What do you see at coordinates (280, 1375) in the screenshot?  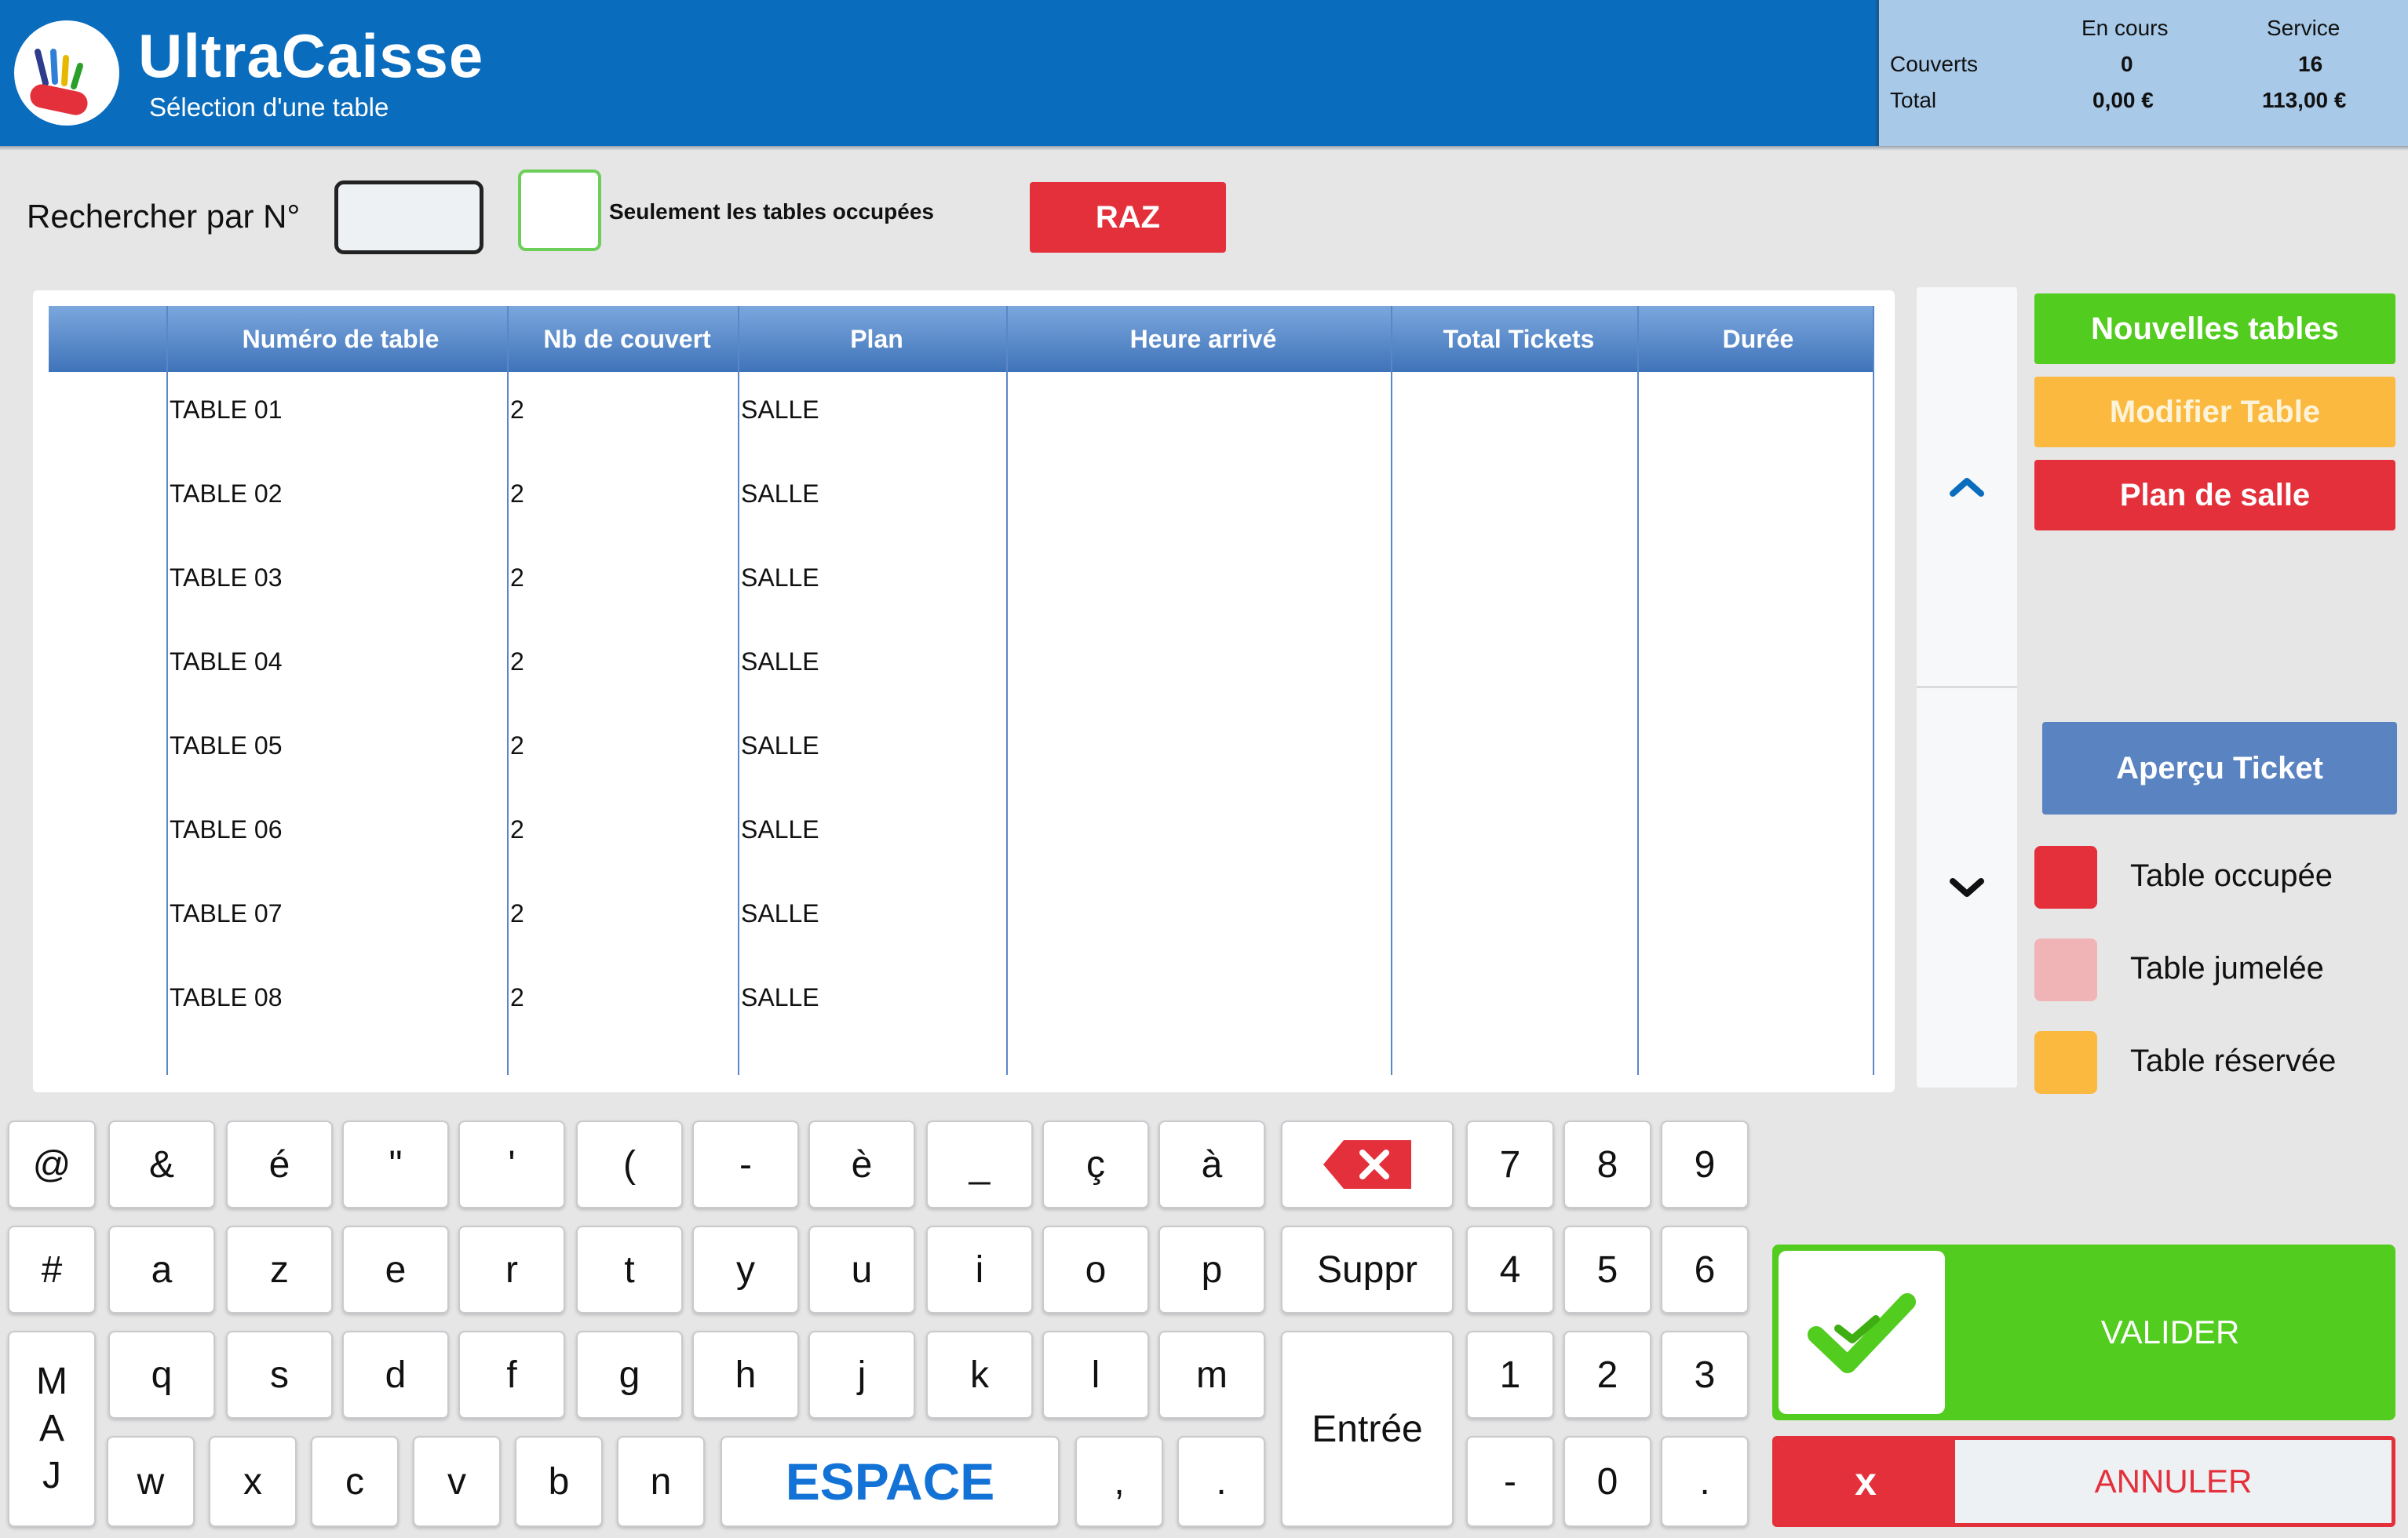 I see `key-s: s` at bounding box center [280, 1375].